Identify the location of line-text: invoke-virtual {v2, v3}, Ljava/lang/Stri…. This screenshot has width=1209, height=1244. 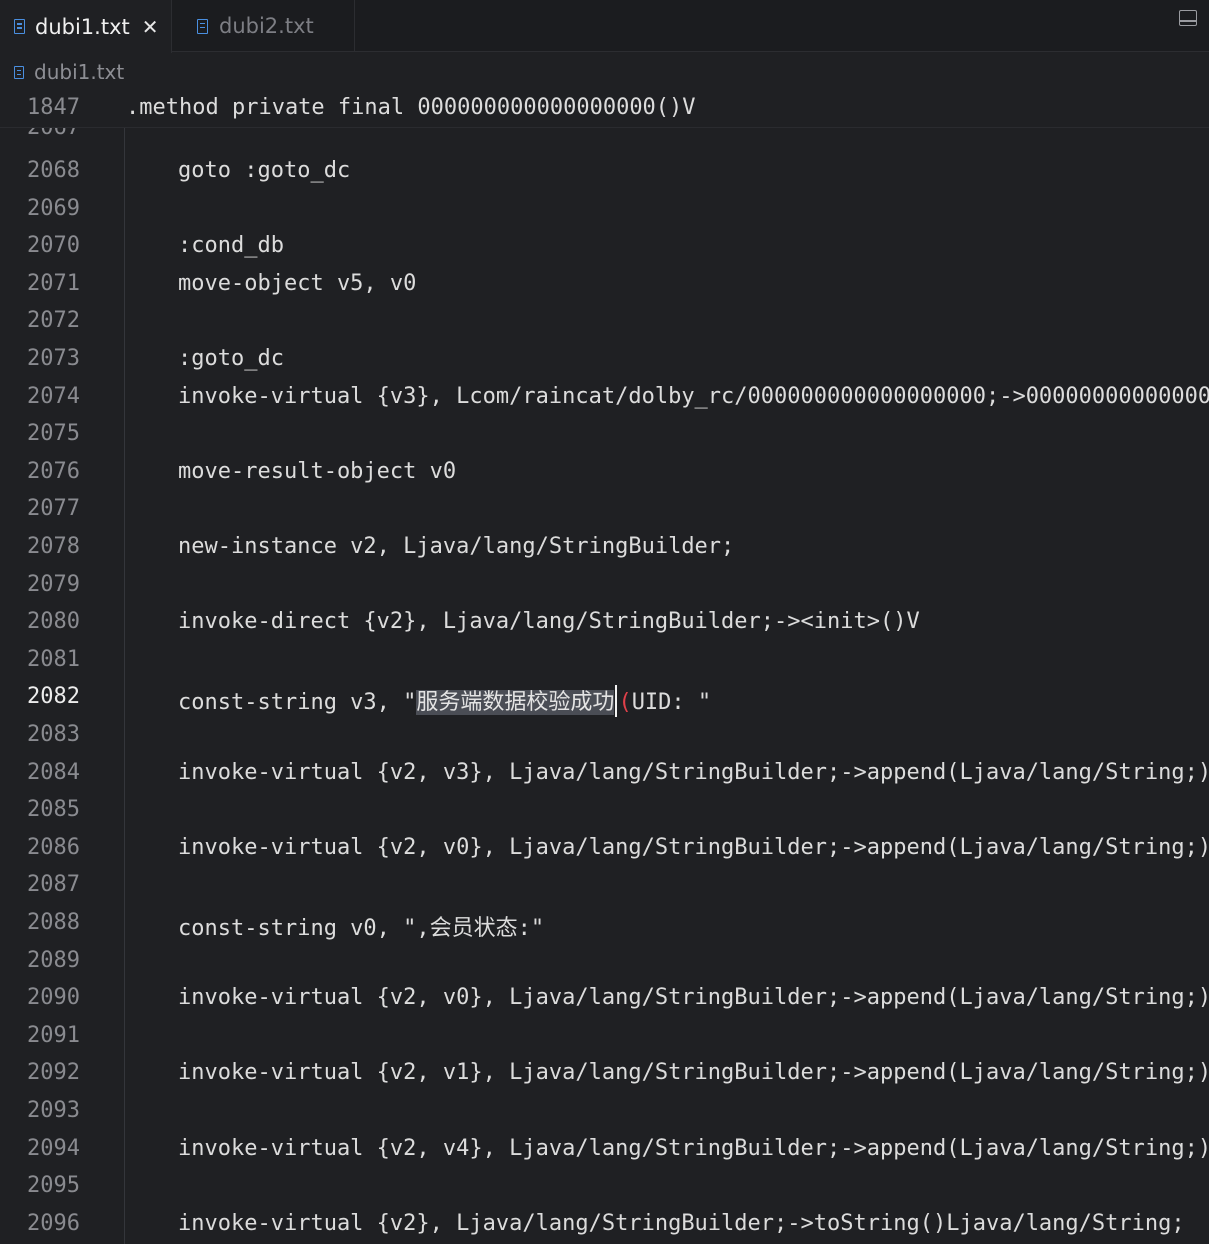
(693, 772).